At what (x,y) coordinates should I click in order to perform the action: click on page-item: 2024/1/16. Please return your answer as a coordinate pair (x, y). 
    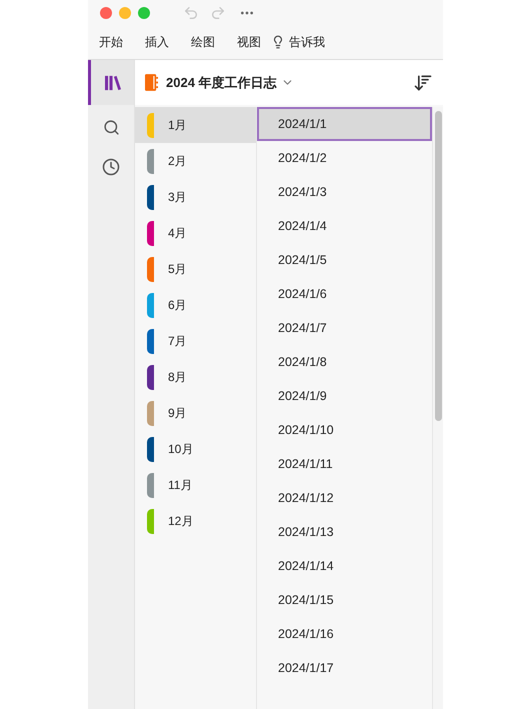
    Looking at the image, I should click on (344, 634).